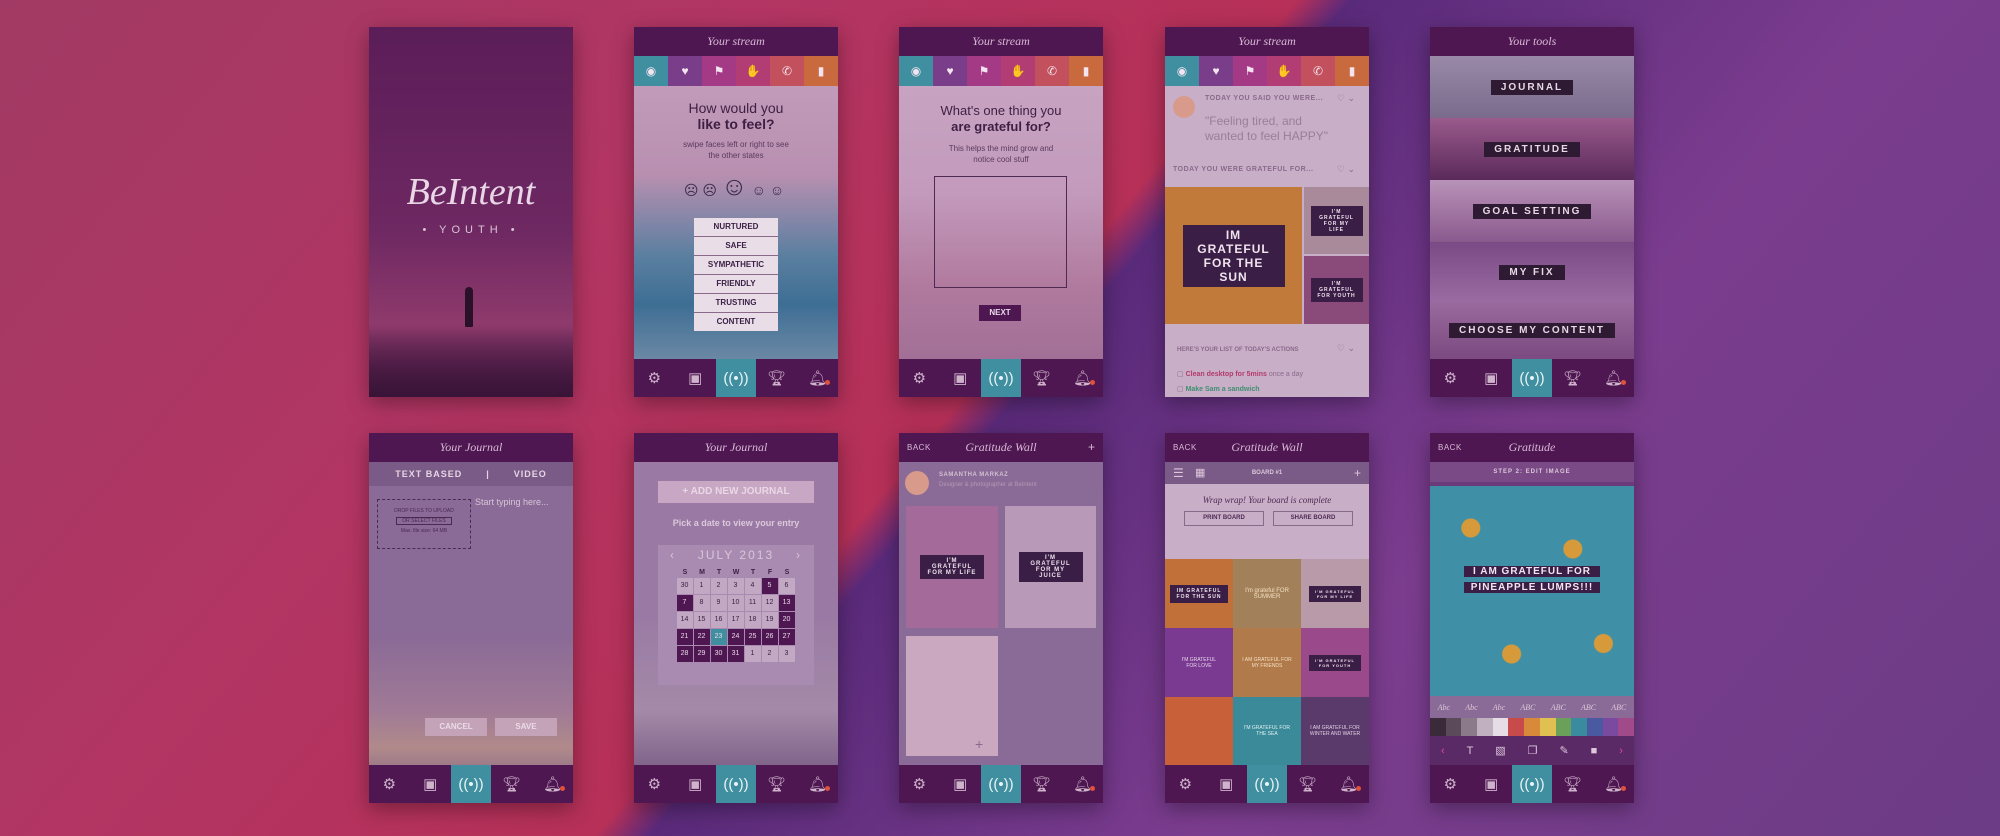 The width and height of the screenshot is (2000, 836). What do you see at coordinates (769, 637) in the screenshot?
I see `calendar-day: 26` at bounding box center [769, 637].